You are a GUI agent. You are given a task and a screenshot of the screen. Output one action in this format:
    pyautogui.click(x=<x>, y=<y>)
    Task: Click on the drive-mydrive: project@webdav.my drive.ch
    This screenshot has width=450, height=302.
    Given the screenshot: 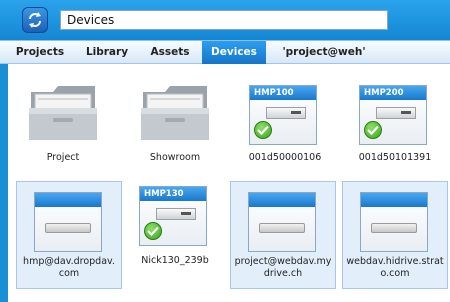 What is the action you would take?
    pyautogui.click(x=283, y=235)
    